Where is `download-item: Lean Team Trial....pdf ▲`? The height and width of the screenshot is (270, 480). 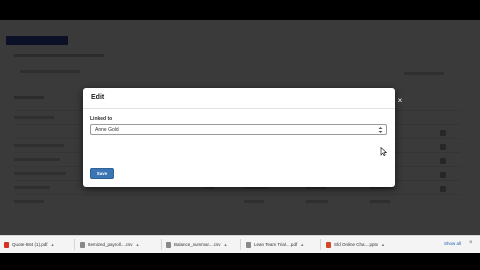 download-item: Lean Team Trial....pdf ▲ is located at coordinates (275, 244).